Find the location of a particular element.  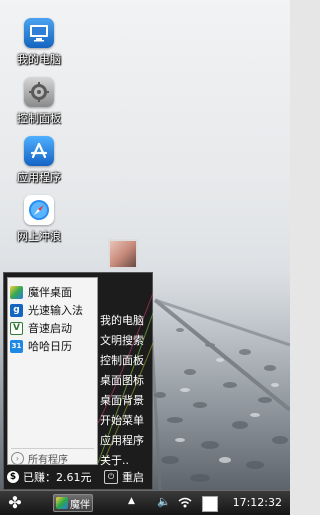

restart-label: 重启 is located at coordinates (133, 477).